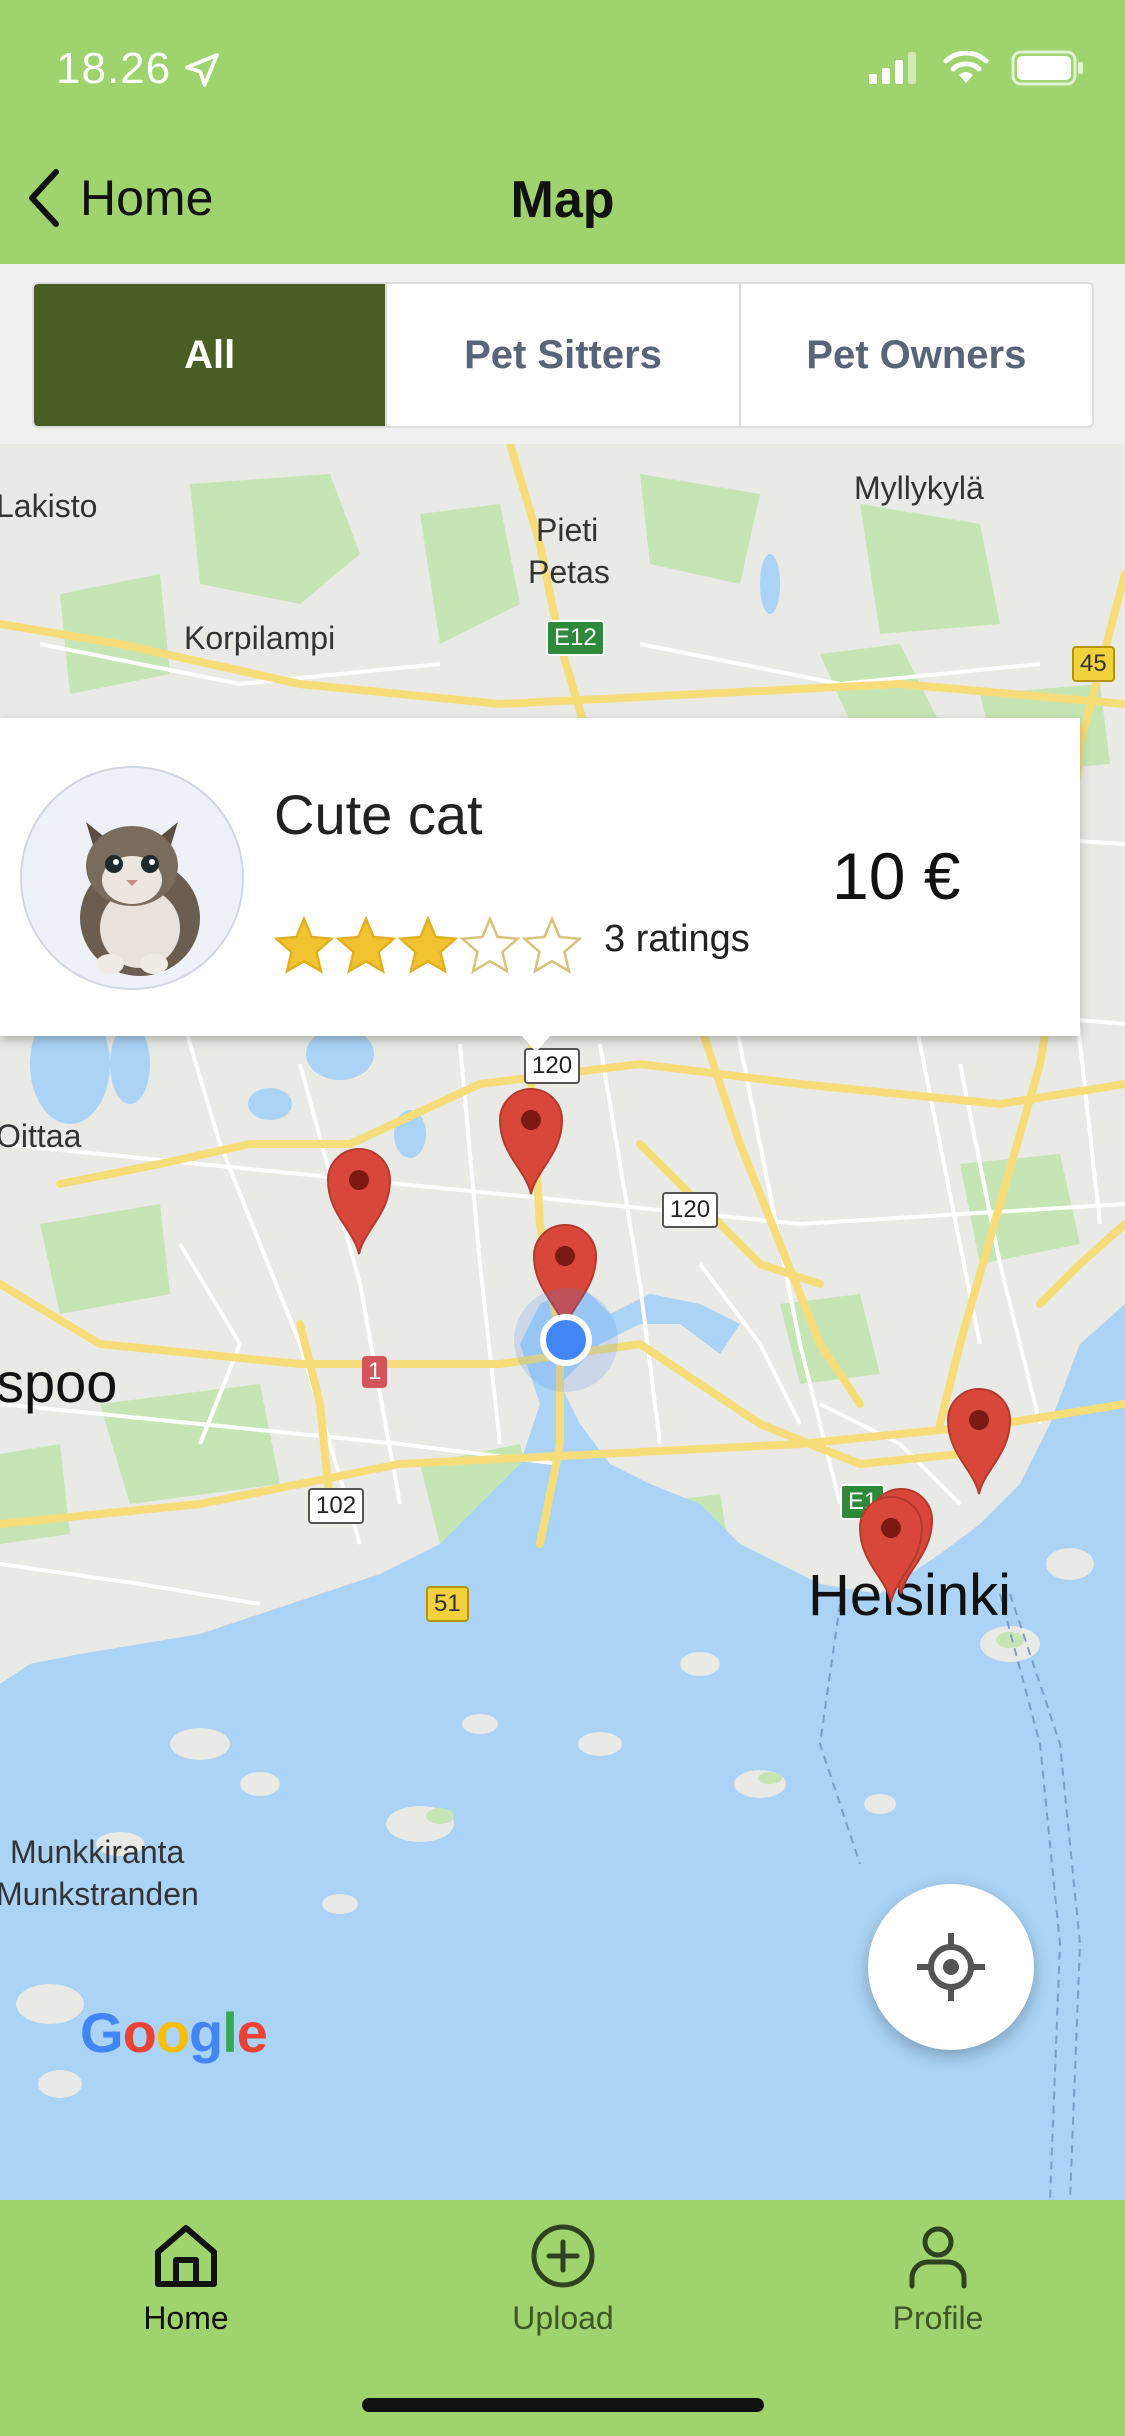  What do you see at coordinates (892, 68) in the screenshot?
I see `signal-icon` at bounding box center [892, 68].